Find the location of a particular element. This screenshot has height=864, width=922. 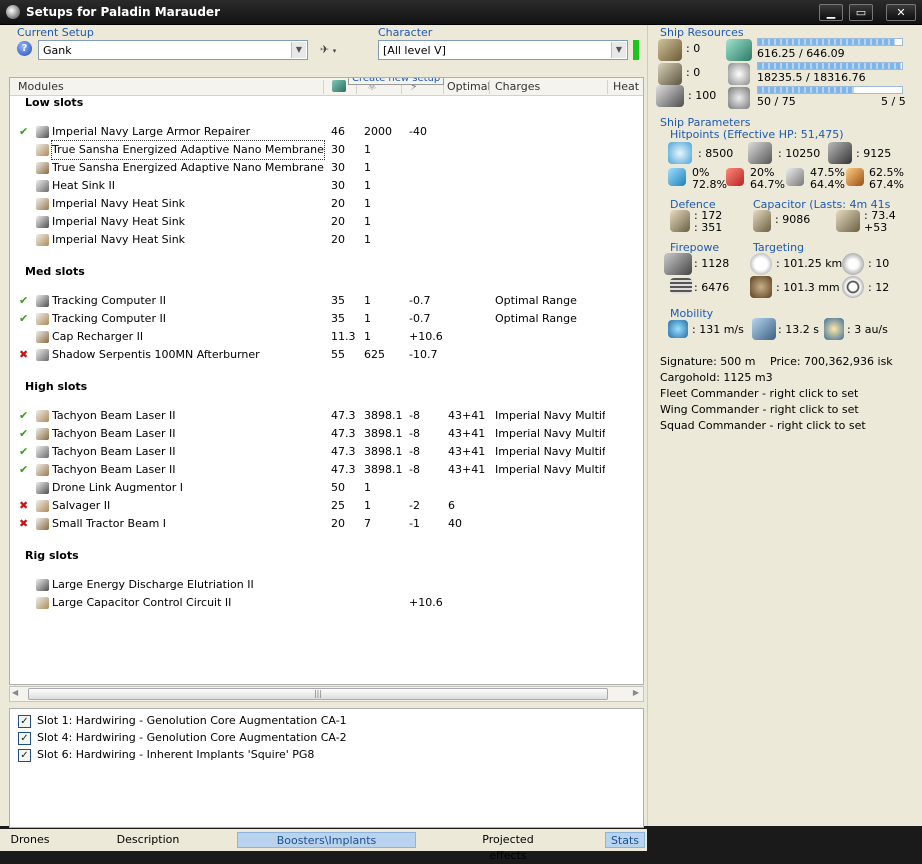

module-optimal: 43+41 is located at coordinates (467, 469).